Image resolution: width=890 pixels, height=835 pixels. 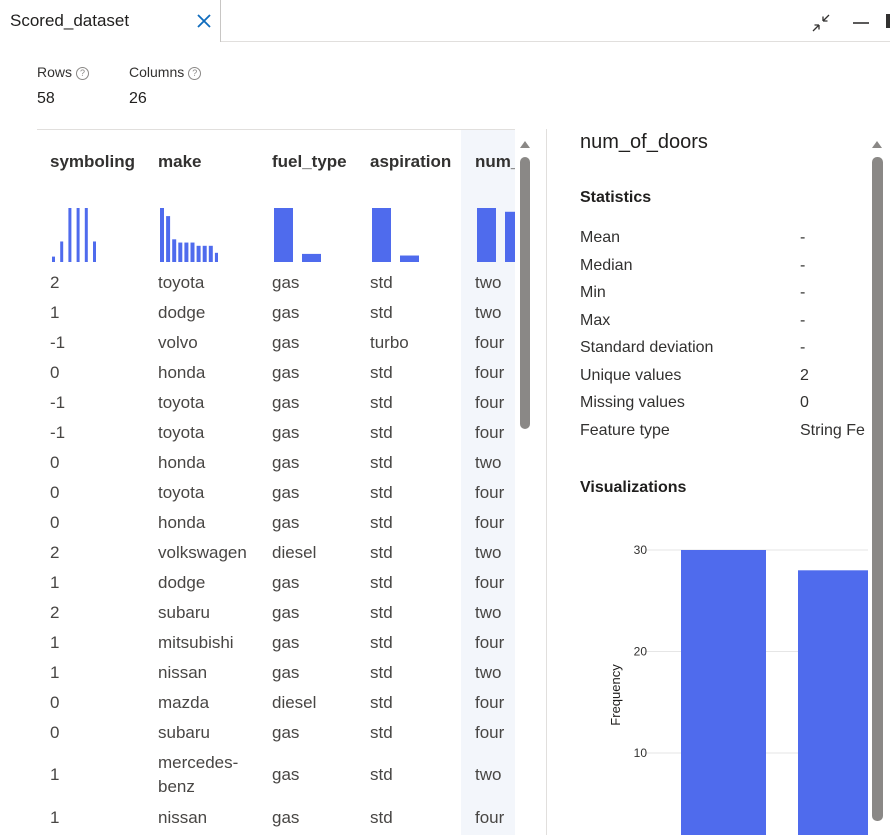 I want to click on column-header: fuel_type, so click(x=309, y=162).